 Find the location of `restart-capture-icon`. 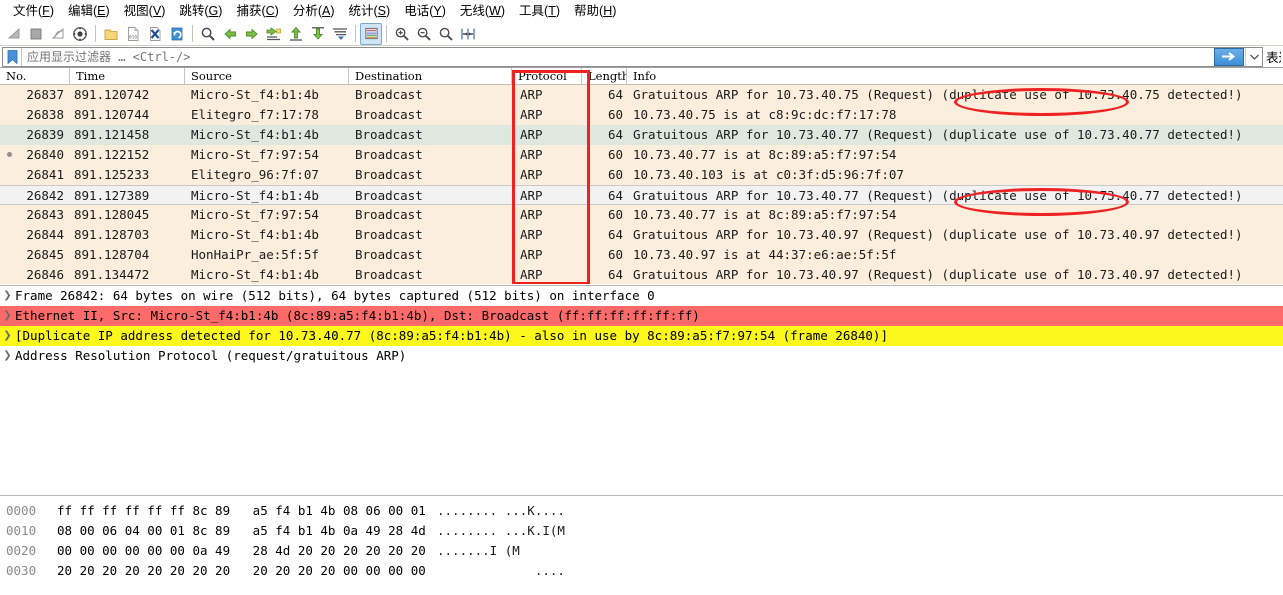

restart-capture-icon is located at coordinates (58, 34).